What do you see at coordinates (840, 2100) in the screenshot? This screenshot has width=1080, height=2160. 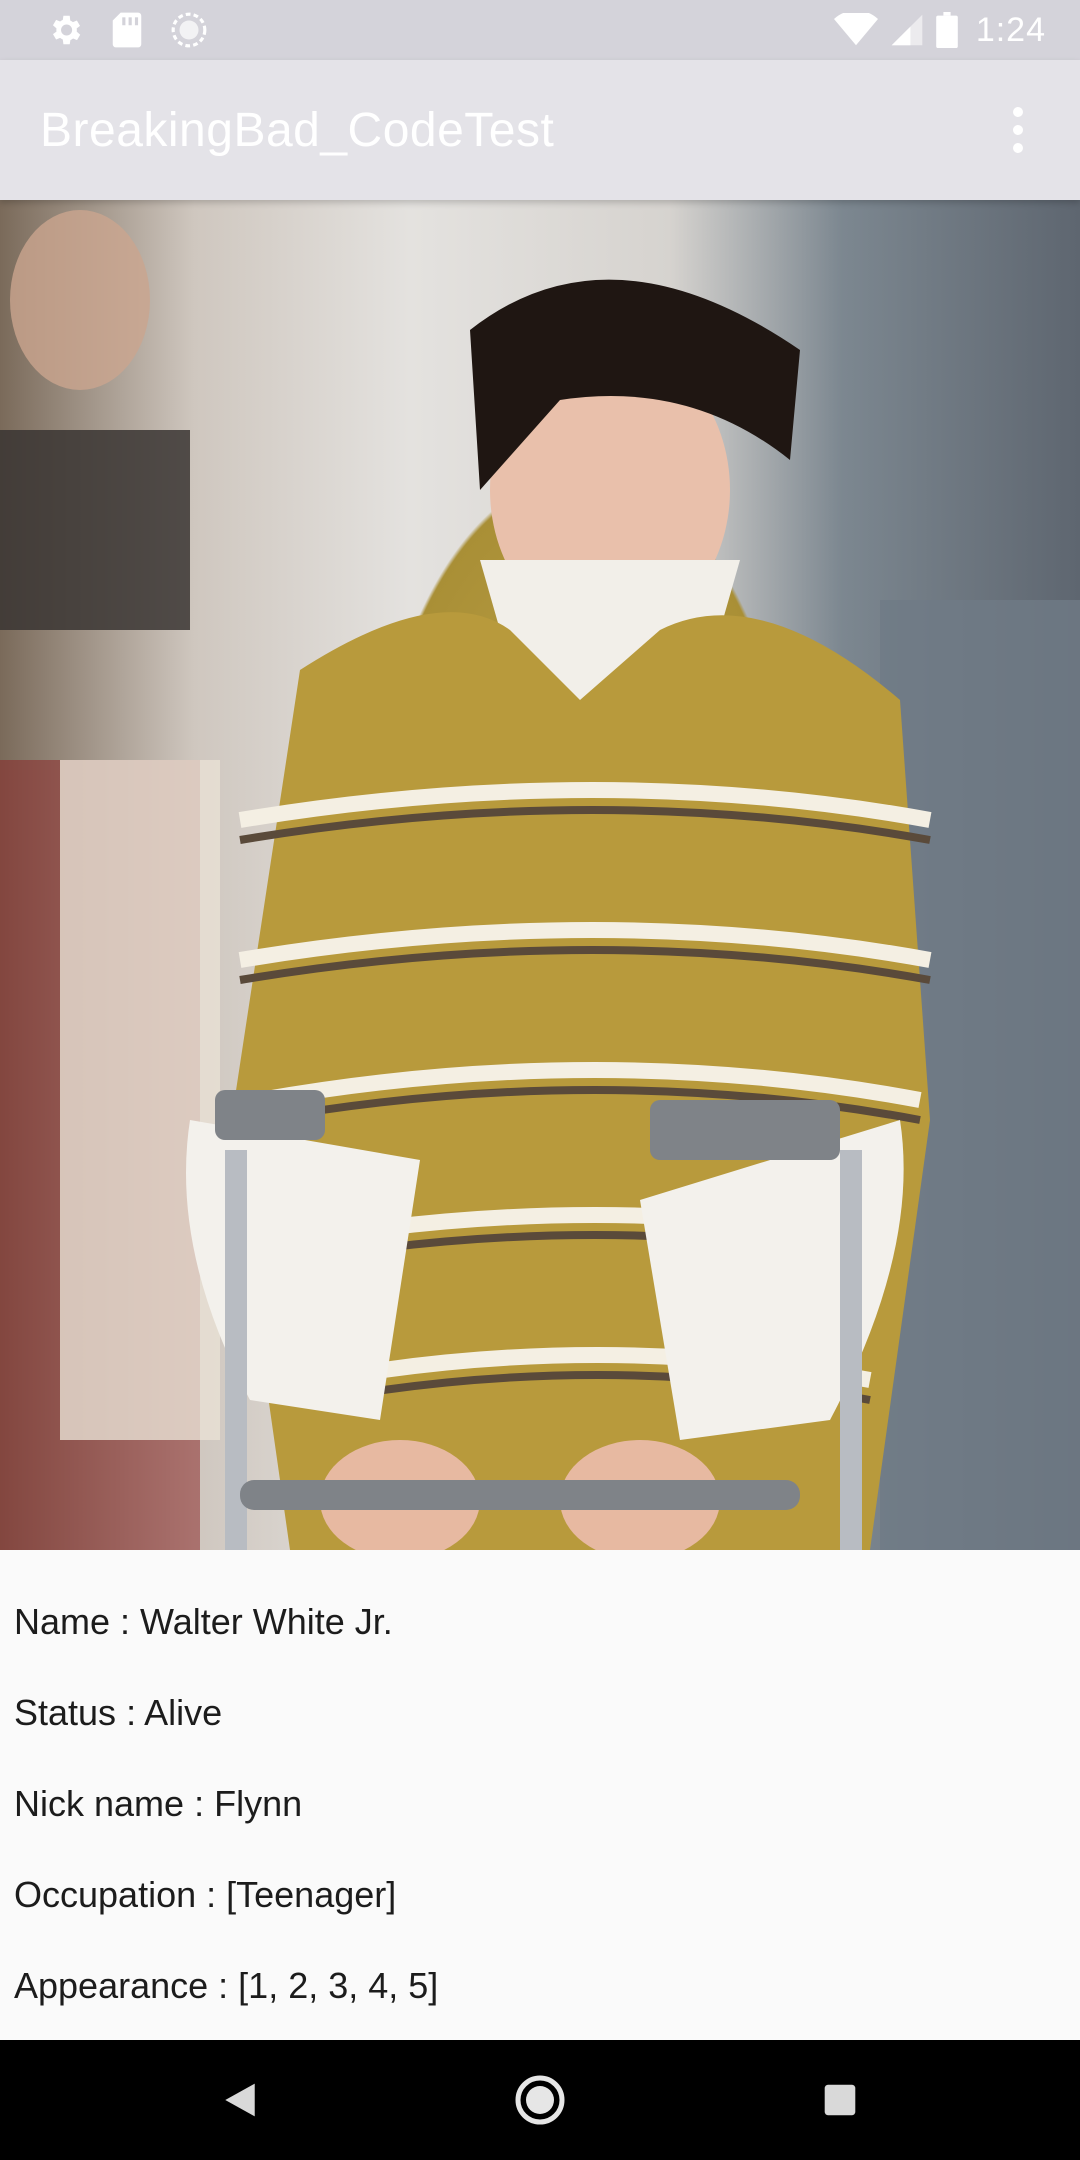 I see `recents-icon` at bounding box center [840, 2100].